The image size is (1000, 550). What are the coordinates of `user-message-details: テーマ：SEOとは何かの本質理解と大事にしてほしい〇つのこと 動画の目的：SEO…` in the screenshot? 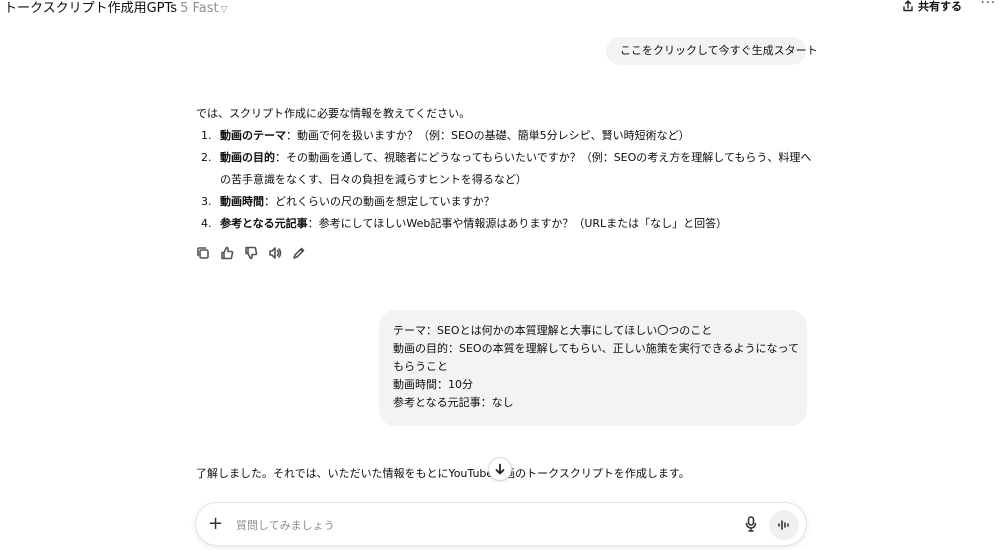 It's located at (593, 368).